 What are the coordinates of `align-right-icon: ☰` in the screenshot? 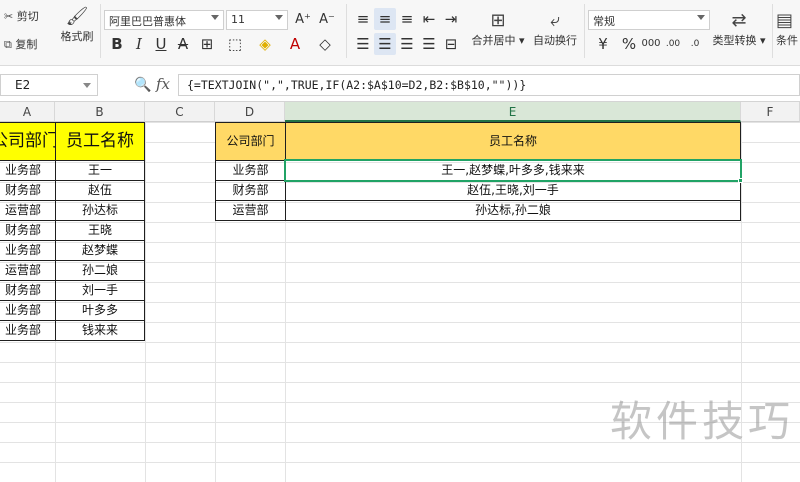 It's located at (407, 44).